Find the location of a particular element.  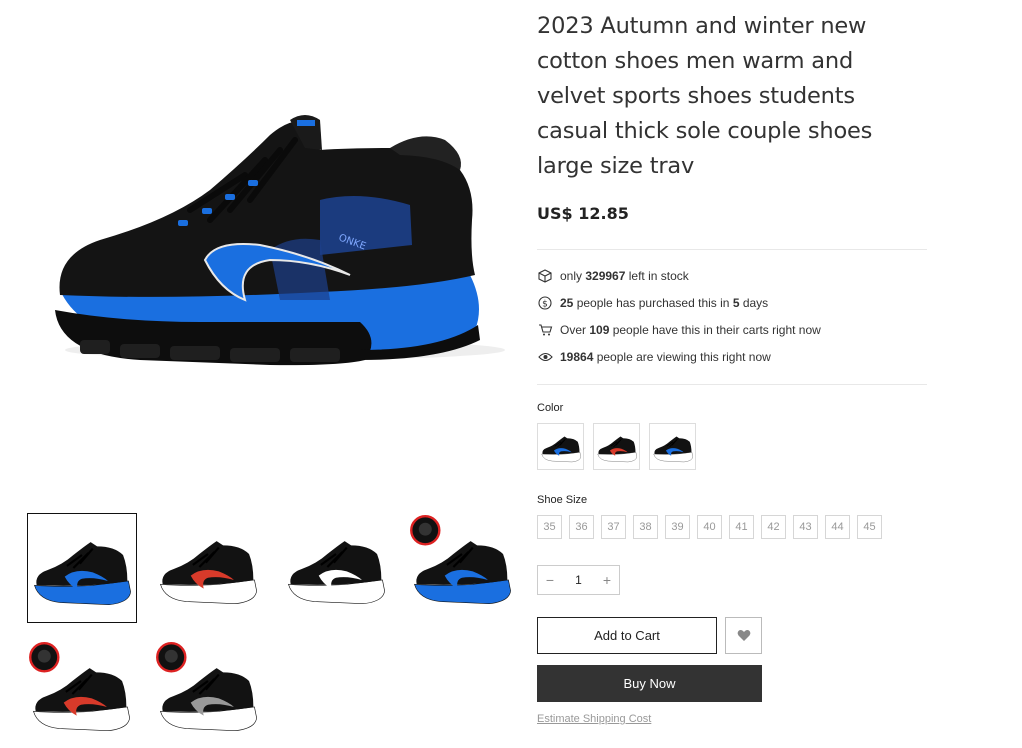

thumbnail-black-blue-badge is located at coordinates (463, 568).